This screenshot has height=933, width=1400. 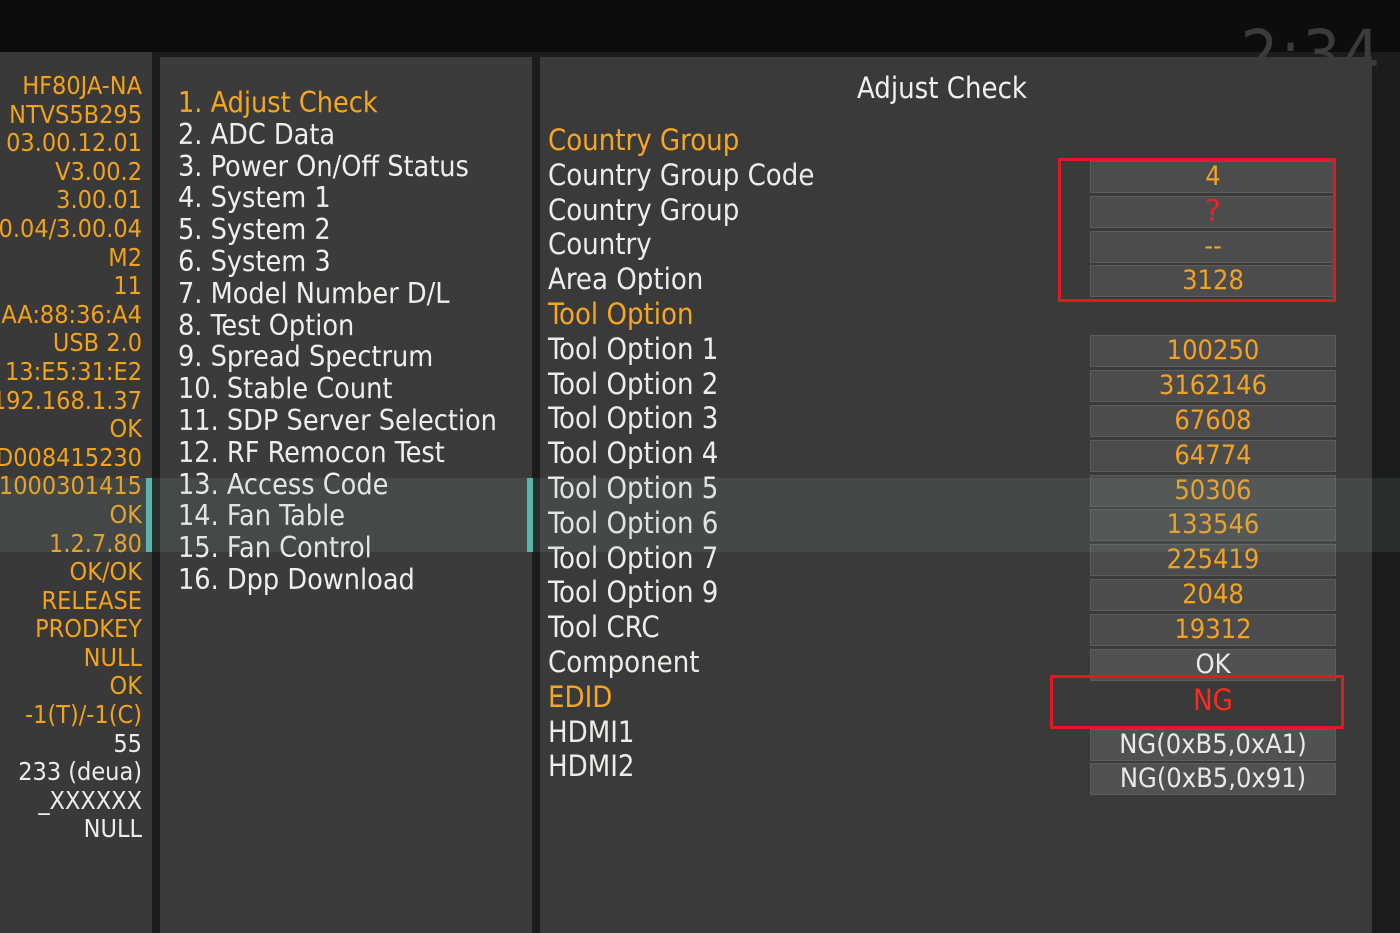 I want to click on info-value: D008415230, so click(x=71, y=457).